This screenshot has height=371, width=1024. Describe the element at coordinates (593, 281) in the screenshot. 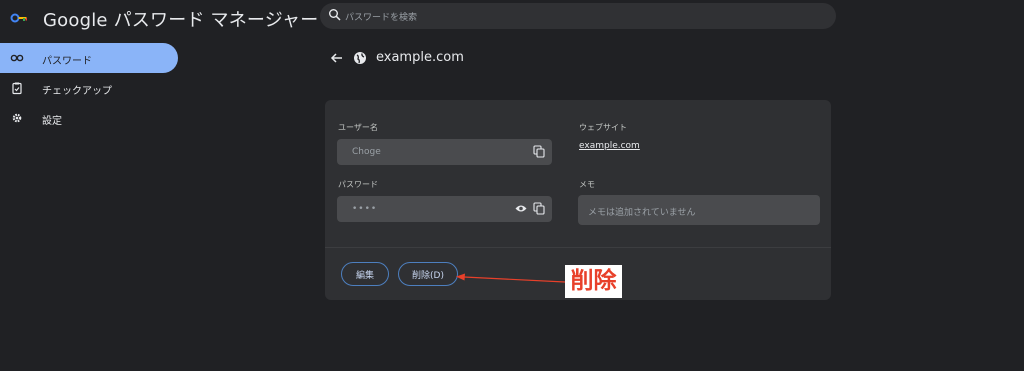

I see `annotation-label: 削除` at that location.